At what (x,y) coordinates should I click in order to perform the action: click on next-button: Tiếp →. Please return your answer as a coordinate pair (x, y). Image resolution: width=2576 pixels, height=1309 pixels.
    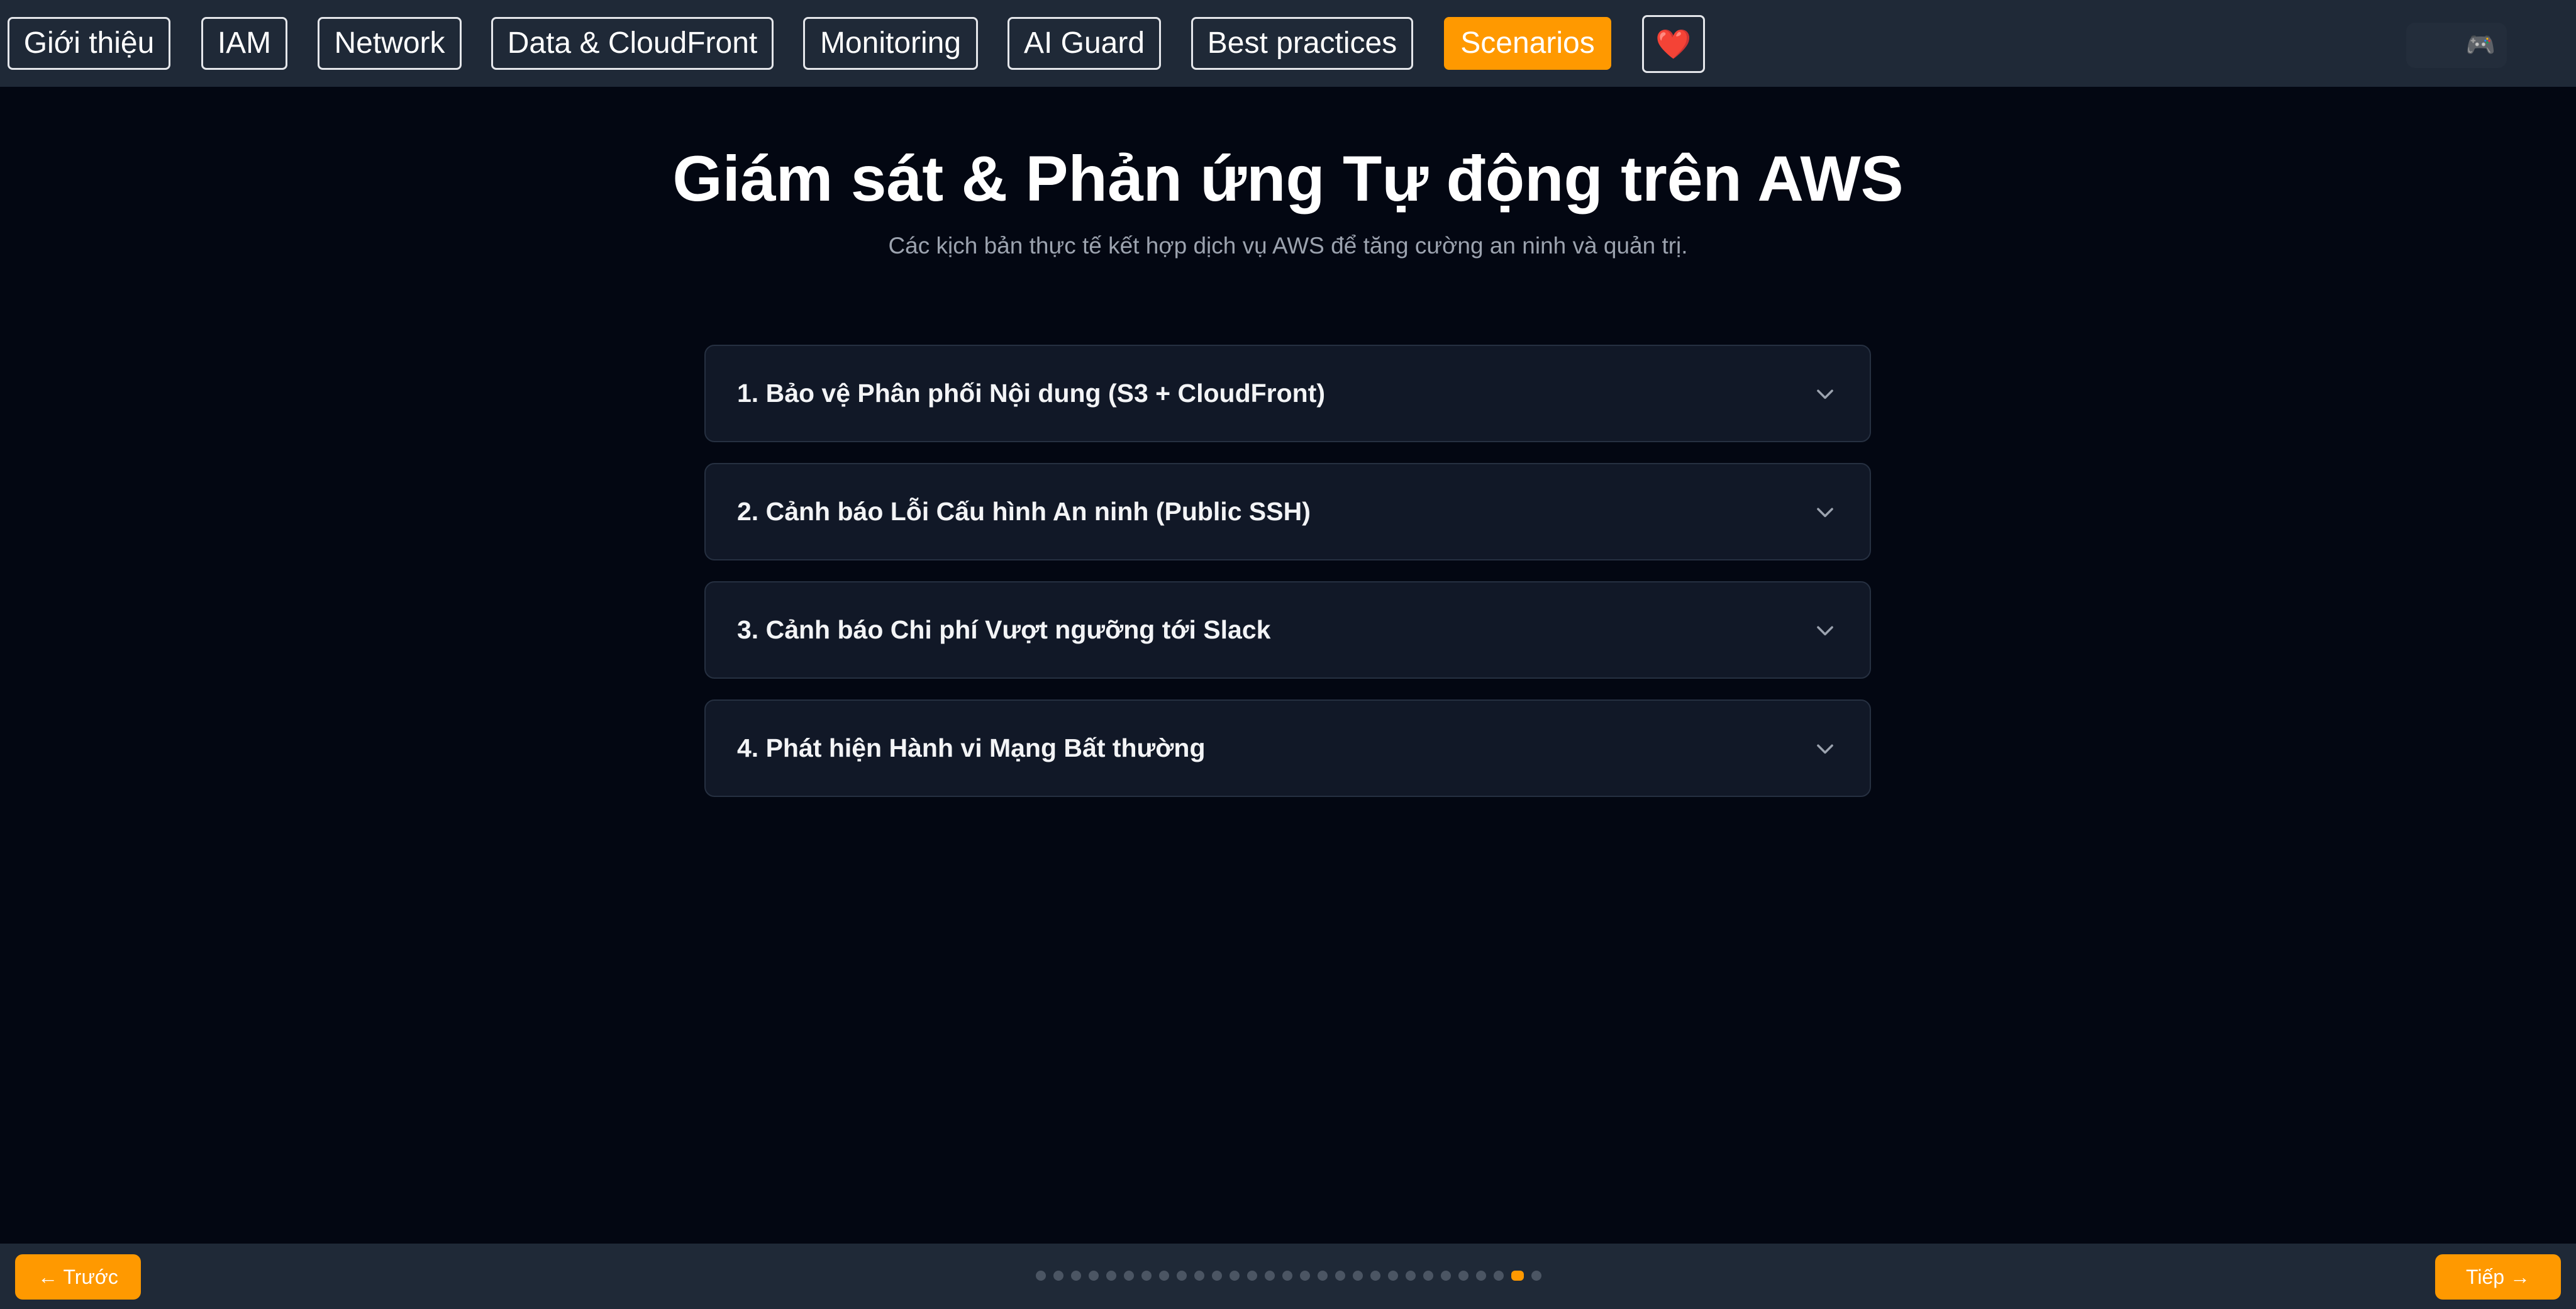
    Looking at the image, I should click on (2498, 1277).